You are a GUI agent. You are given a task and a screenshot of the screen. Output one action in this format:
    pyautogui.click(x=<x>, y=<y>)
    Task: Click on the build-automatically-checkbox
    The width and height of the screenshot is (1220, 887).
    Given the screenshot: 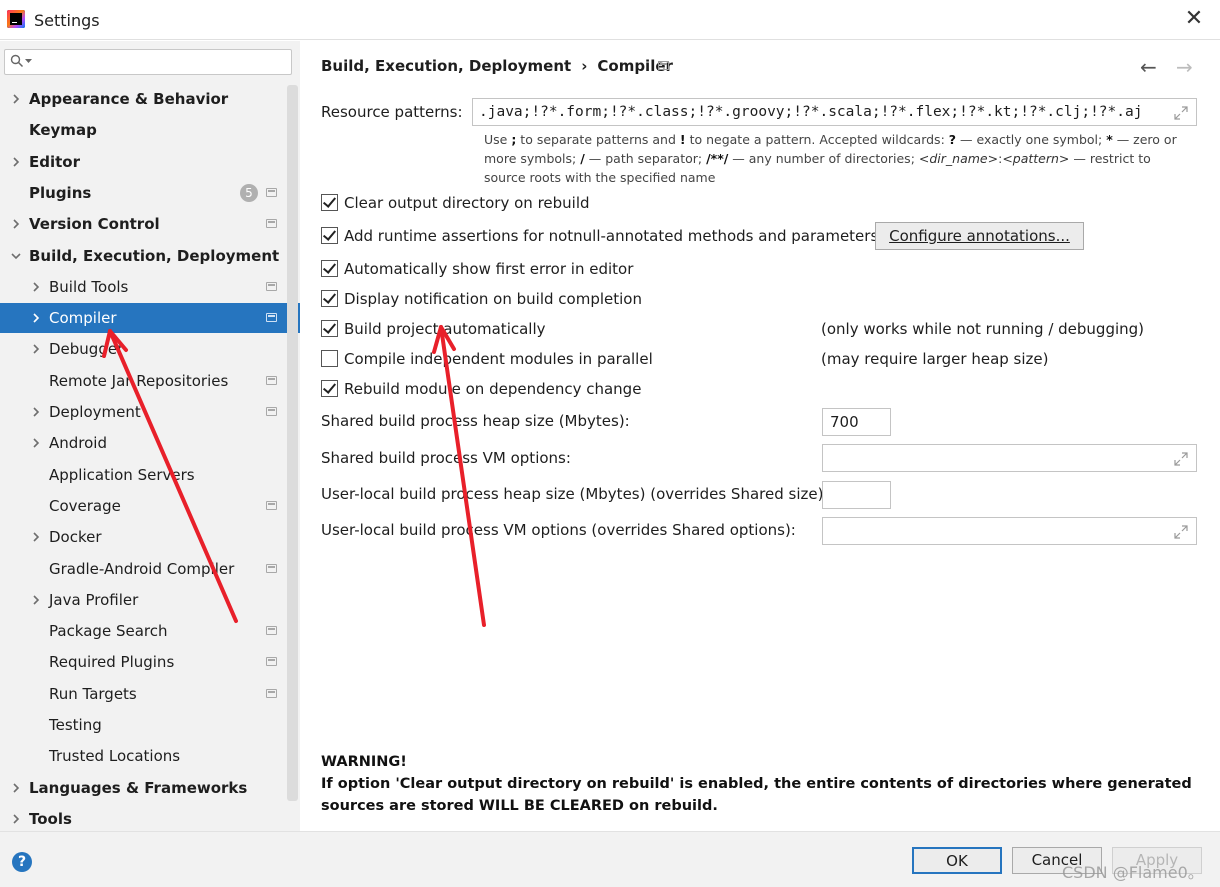 What is the action you would take?
    pyautogui.click(x=329, y=328)
    